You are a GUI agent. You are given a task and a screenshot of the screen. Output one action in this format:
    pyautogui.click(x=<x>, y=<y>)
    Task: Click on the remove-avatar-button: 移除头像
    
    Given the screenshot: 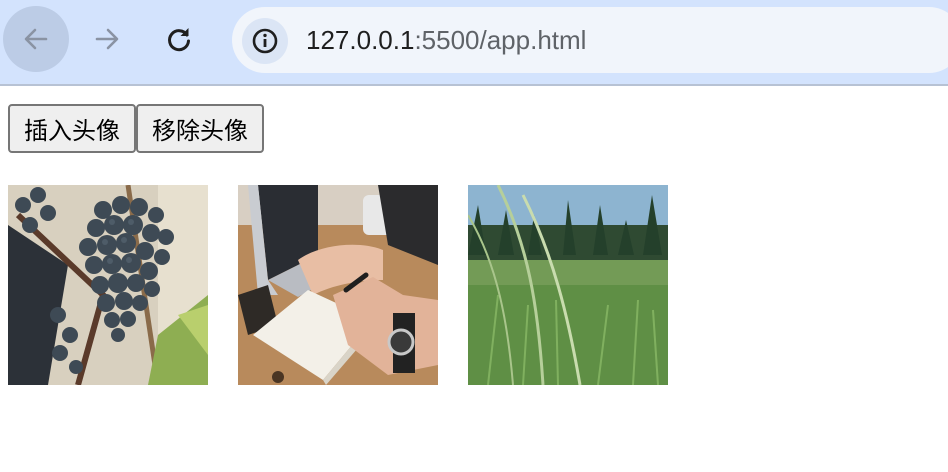 What is the action you would take?
    pyautogui.click(x=200, y=128)
    